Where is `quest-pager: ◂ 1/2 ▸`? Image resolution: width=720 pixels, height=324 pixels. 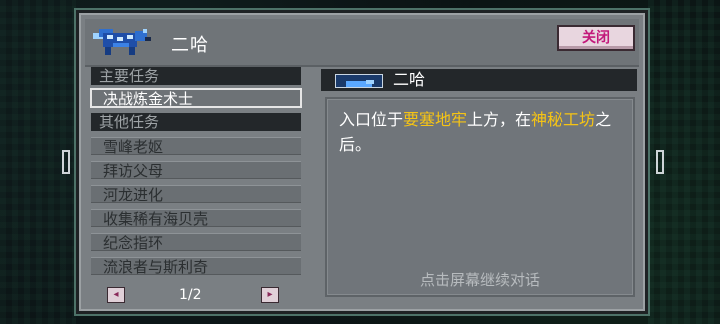 quest-pager: ◂ 1/2 ▸ is located at coordinates (197, 295).